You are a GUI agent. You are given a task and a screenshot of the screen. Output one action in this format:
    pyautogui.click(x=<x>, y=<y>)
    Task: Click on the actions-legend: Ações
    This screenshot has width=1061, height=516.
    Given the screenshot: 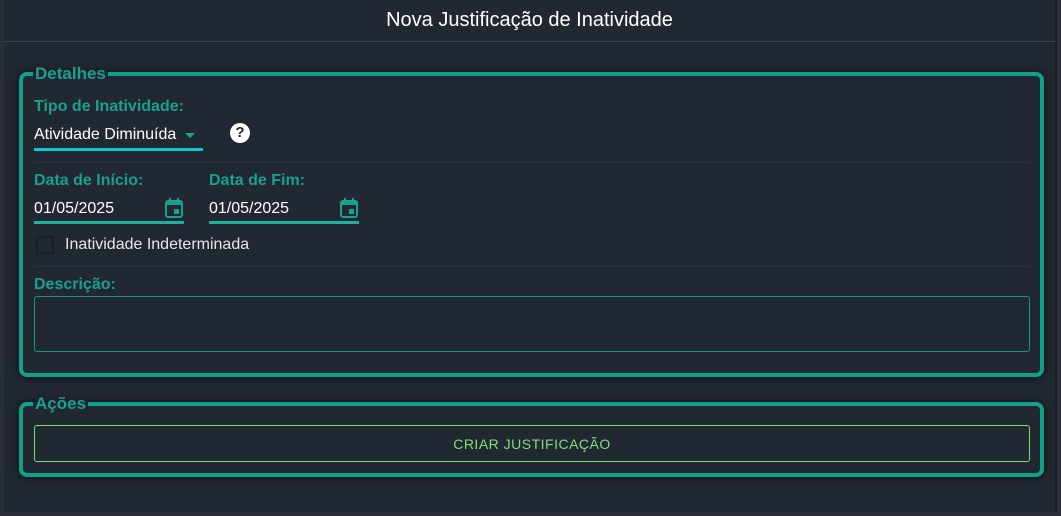 What is the action you would take?
    pyautogui.click(x=61, y=403)
    